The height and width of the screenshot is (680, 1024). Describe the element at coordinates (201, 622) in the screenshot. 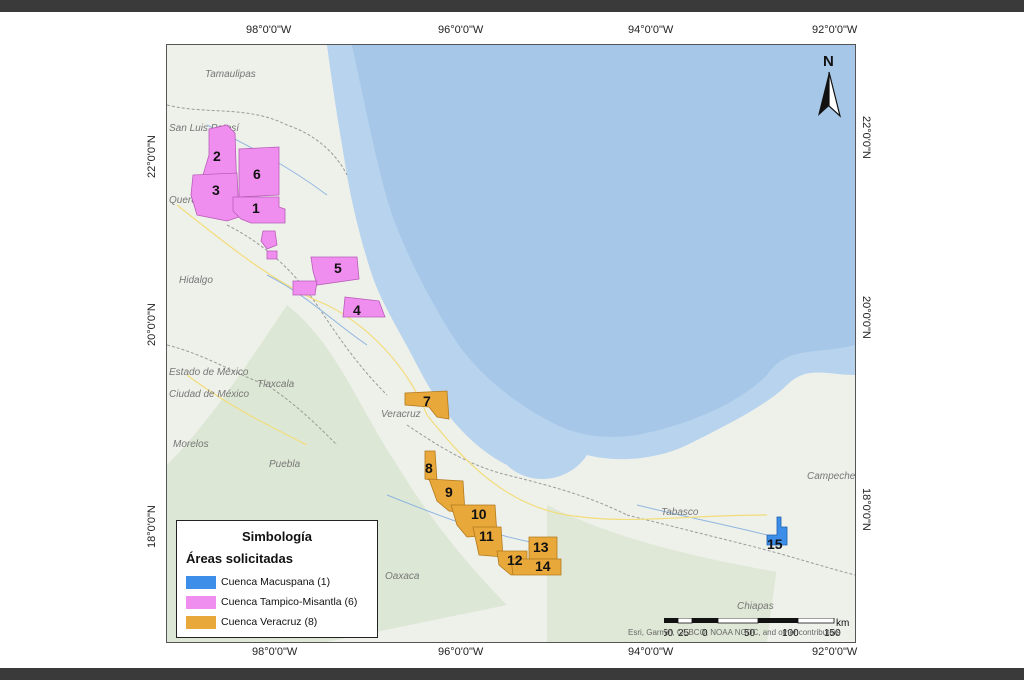

I see `legend-swatch-orange` at that location.